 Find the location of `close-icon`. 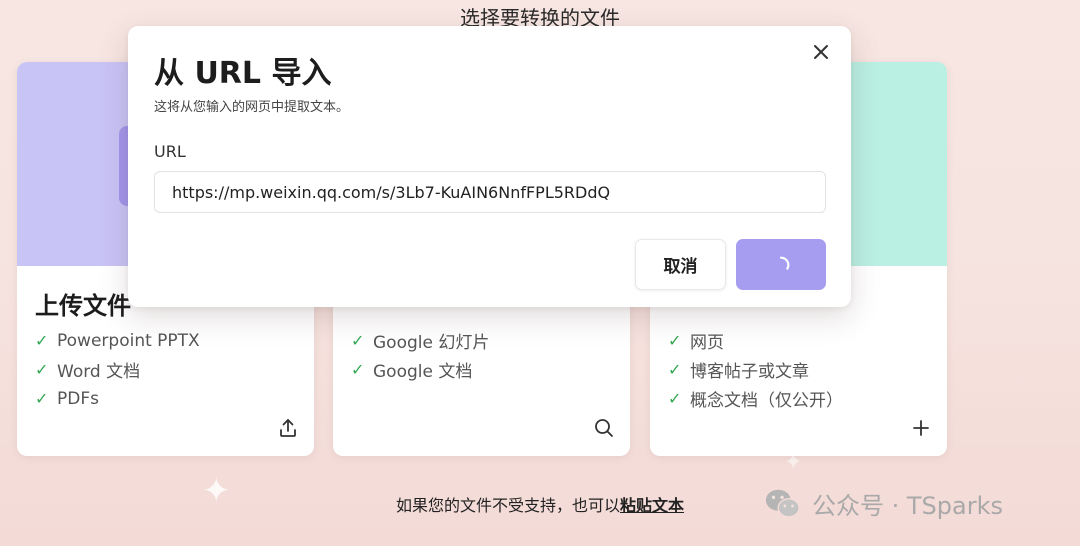

close-icon is located at coordinates (821, 52).